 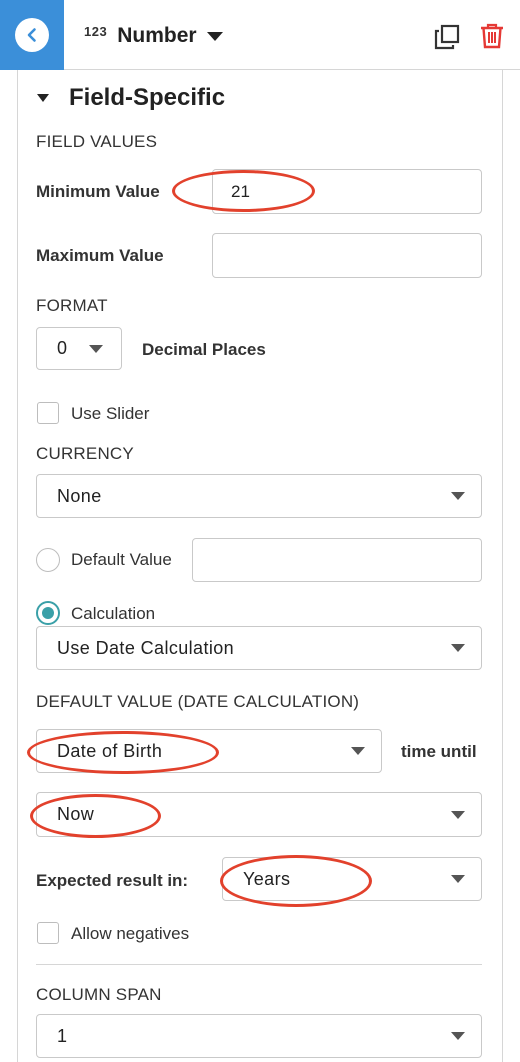 What do you see at coordinates (259, 1036) in the screenshot?
I see `column-span-select: 1` at bounding box center [259, 1036].